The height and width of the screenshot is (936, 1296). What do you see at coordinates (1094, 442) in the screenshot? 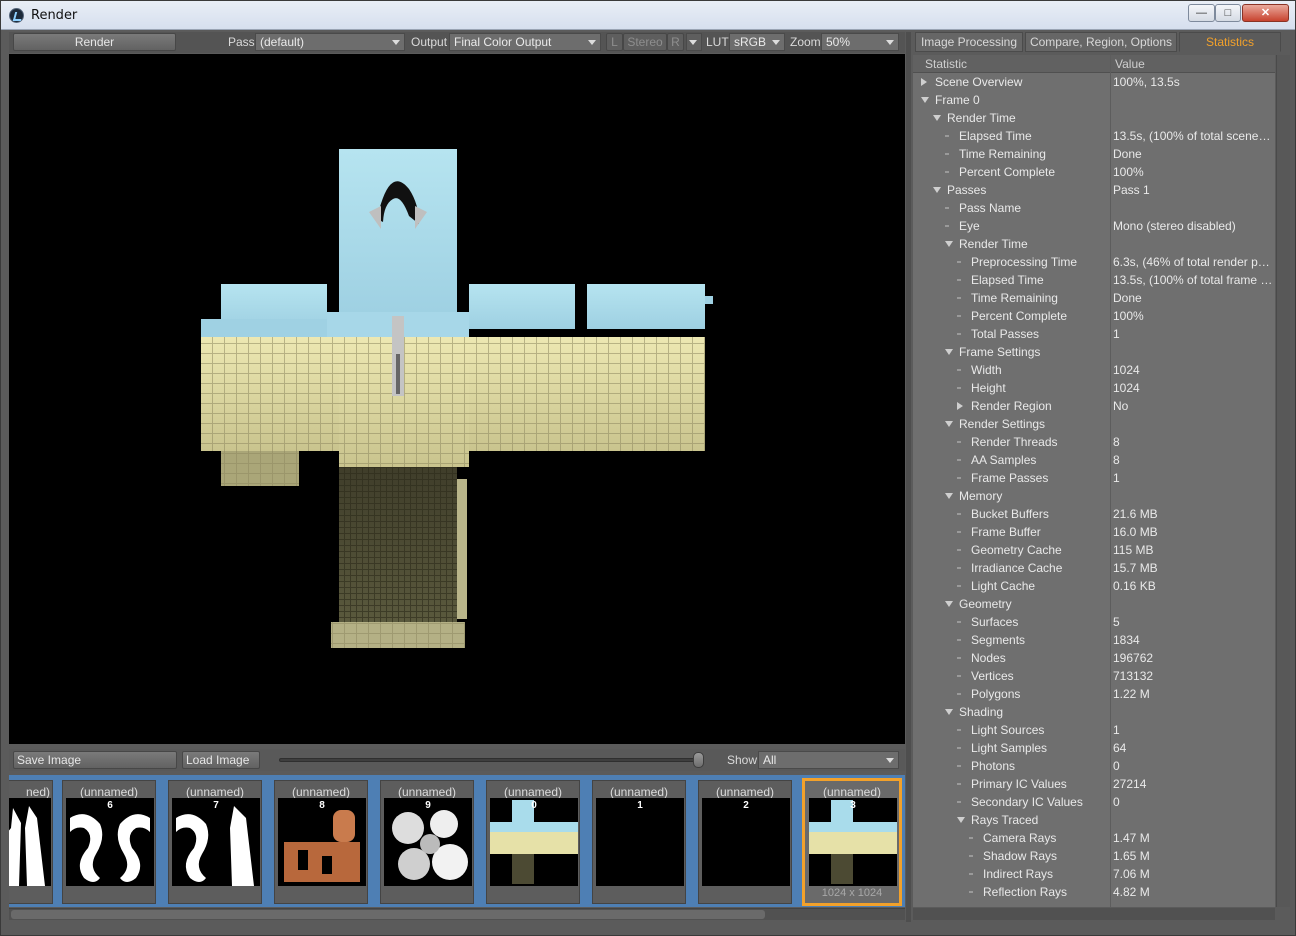
I see `stat-row: Render Threads 8` at bounding box center [1094, 442].